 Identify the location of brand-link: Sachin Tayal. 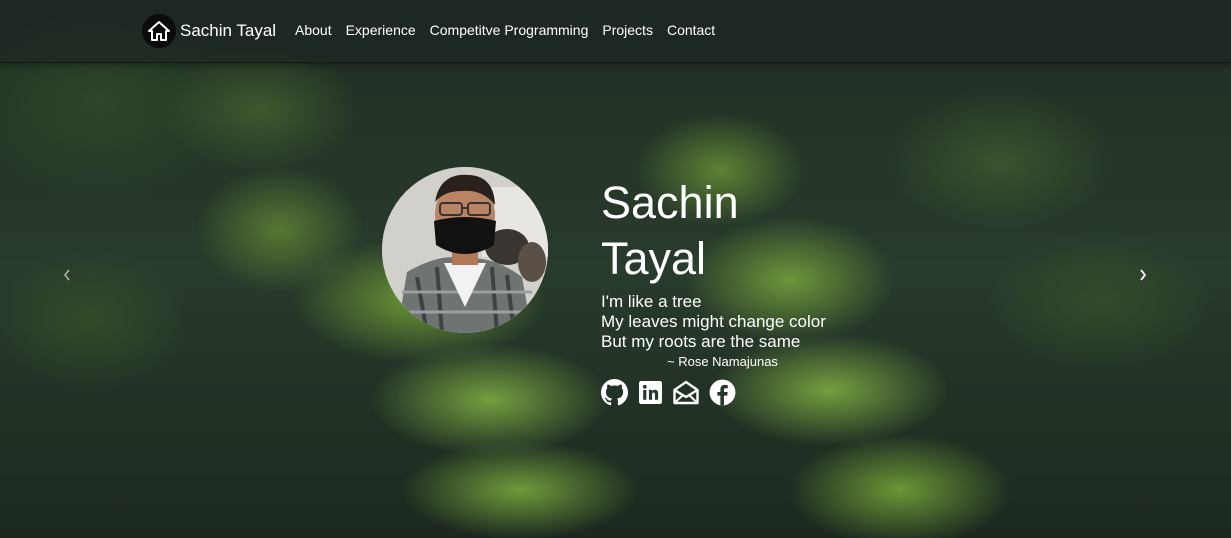
(209, 31).